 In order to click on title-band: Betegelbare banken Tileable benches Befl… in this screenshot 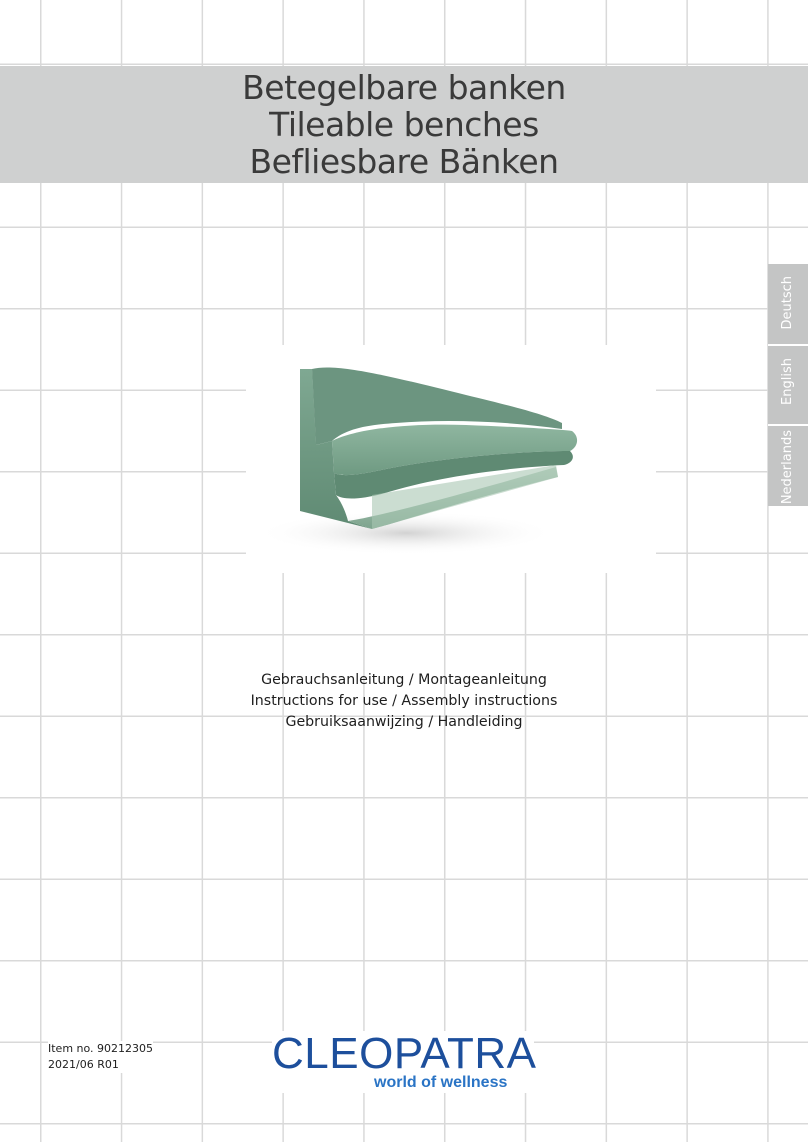, I will do `click(404, 124)`.